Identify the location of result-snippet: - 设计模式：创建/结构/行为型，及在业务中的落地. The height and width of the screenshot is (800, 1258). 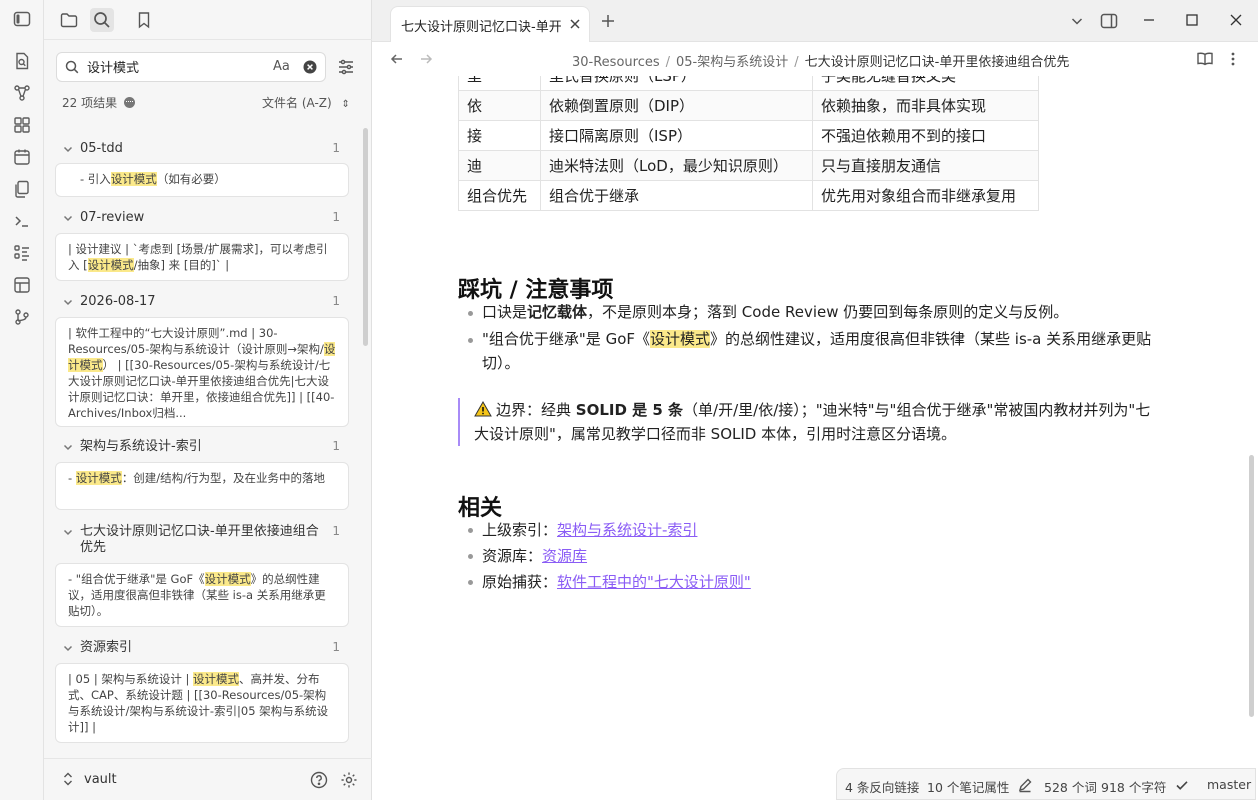
(202, 486).